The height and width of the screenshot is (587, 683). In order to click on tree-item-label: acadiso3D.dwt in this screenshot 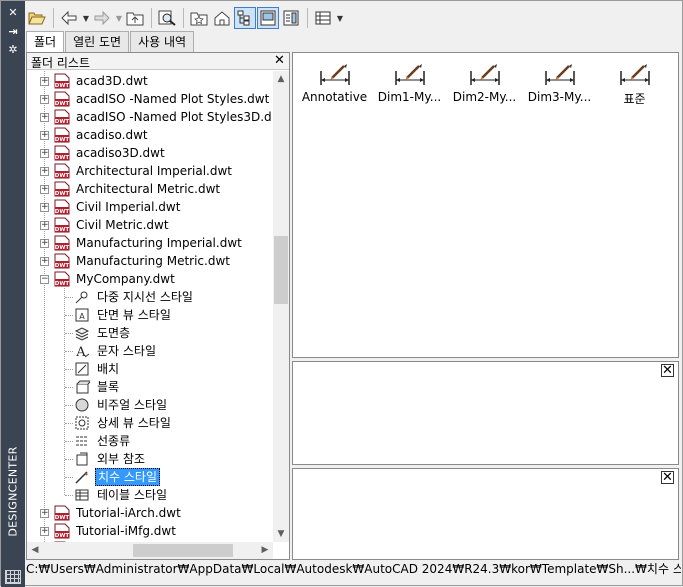, I will do `click(120, 153)`.